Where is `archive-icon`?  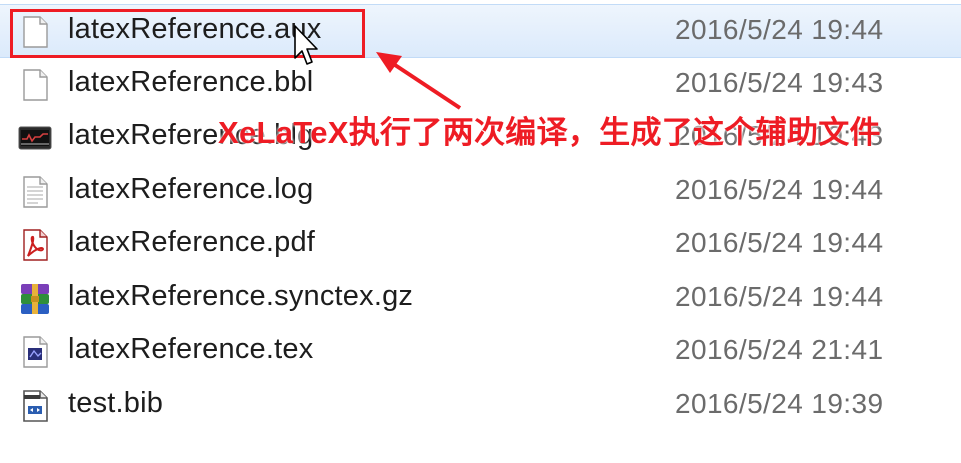 archive-icon is located at coordinates (35, 299).